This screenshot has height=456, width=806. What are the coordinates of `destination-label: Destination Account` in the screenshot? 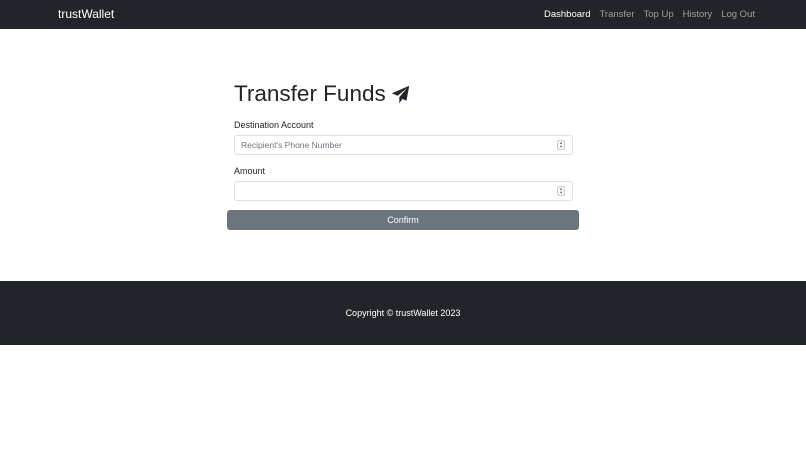 It's located at (274, 125).